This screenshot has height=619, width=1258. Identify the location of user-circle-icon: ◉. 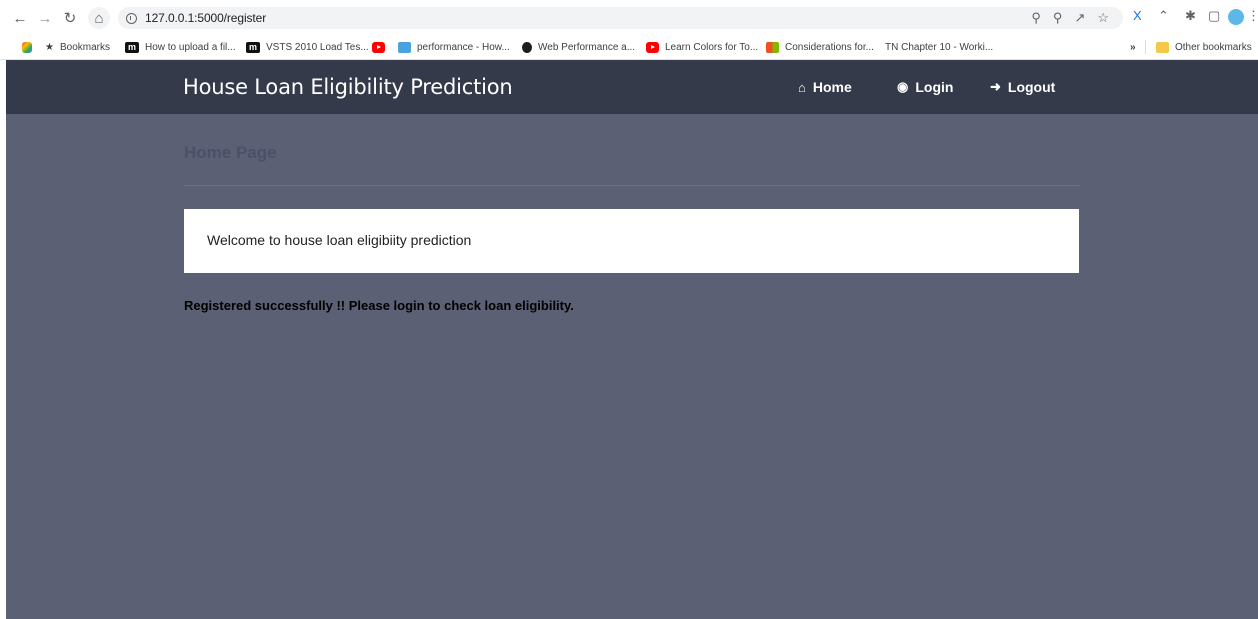
(903, 86).